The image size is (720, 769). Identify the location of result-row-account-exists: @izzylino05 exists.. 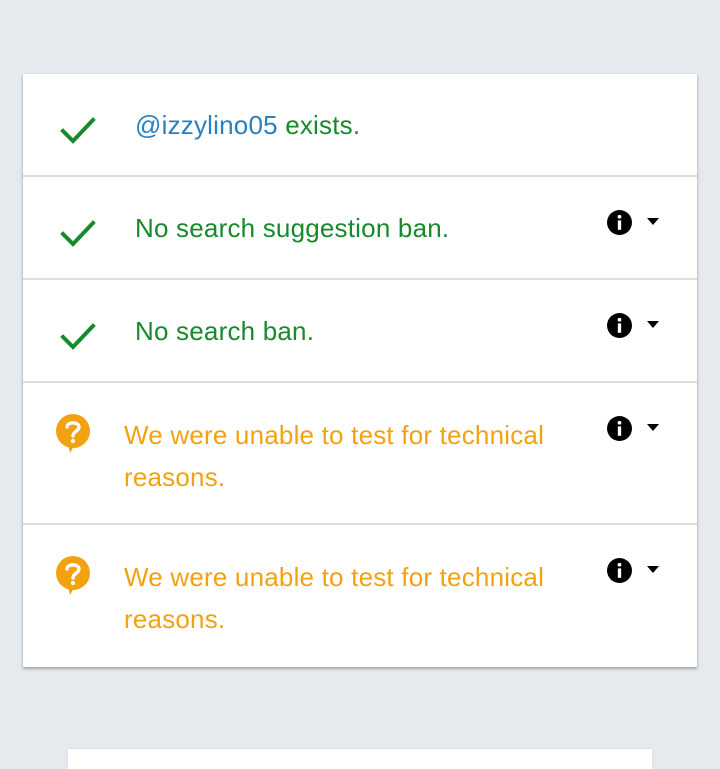
(360, 125).